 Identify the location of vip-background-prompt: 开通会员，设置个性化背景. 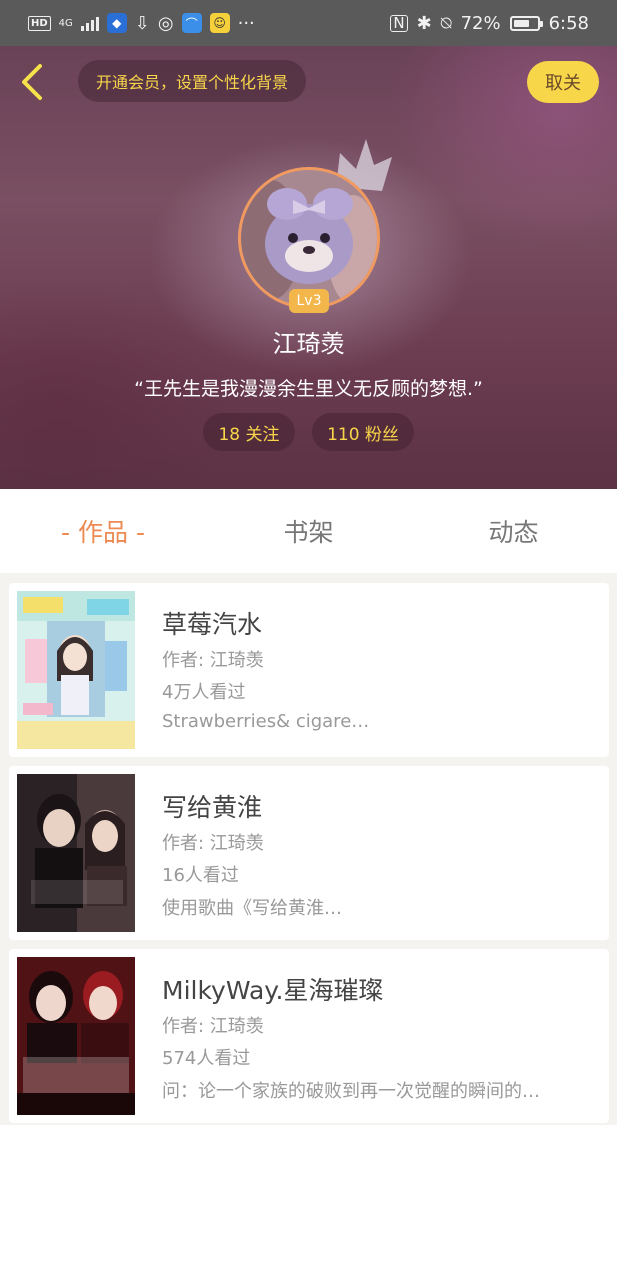
(192, 81).